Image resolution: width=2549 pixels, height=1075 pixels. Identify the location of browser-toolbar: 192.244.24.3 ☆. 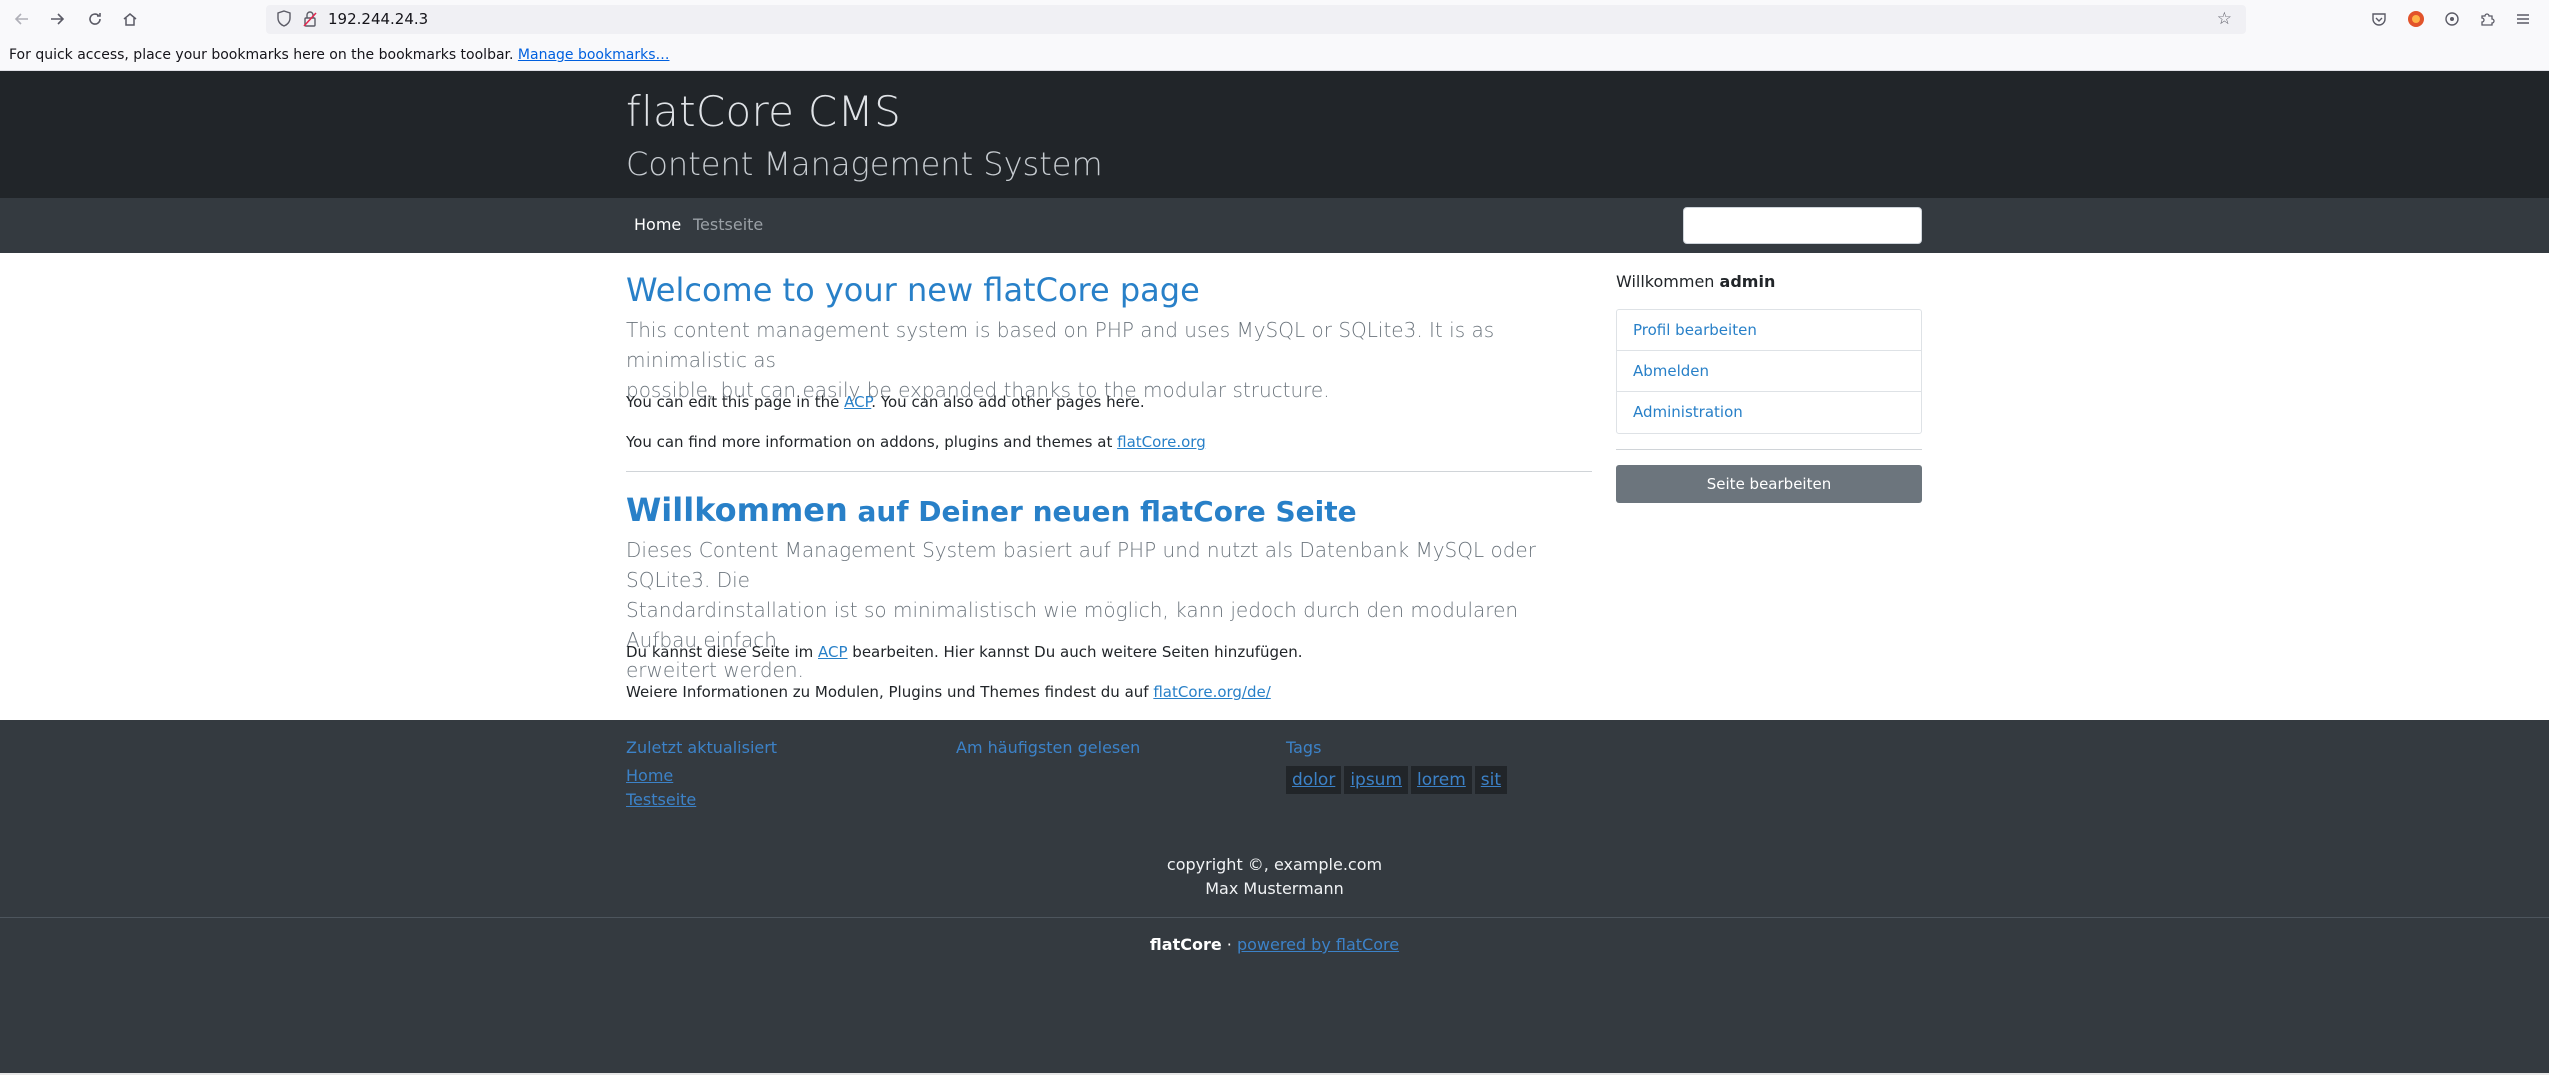
(1274, 19).